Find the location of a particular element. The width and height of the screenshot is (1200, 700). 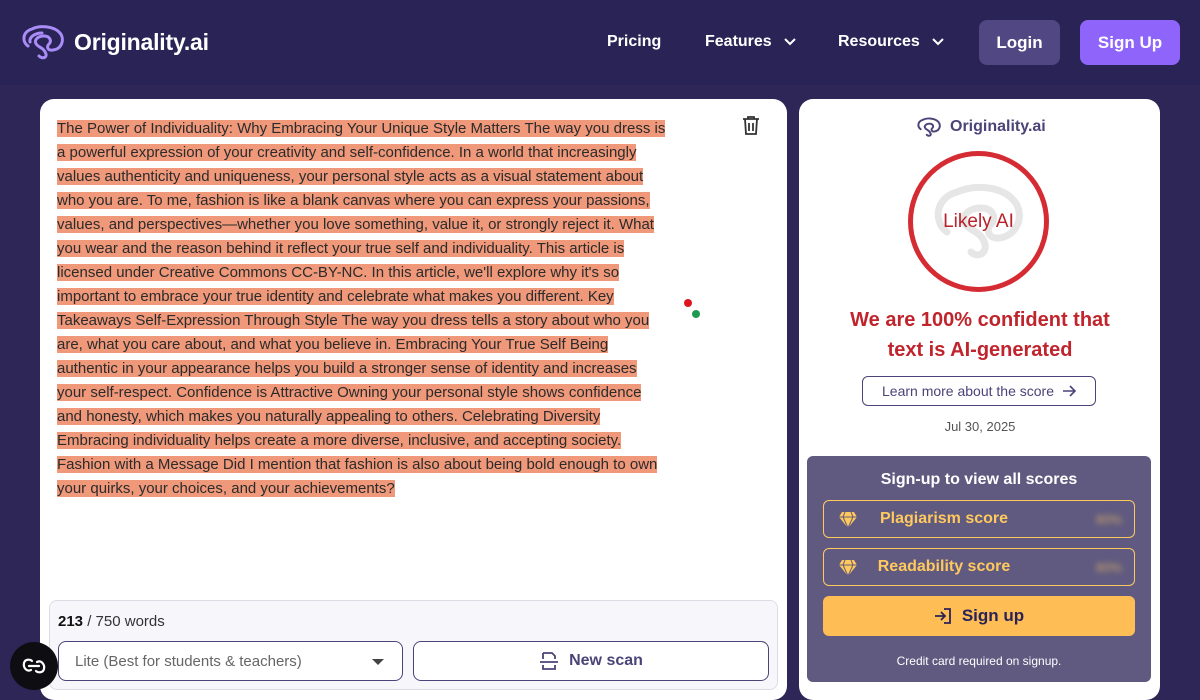

results-brand-name: Originality.ai is located at coordinates (998, 126).